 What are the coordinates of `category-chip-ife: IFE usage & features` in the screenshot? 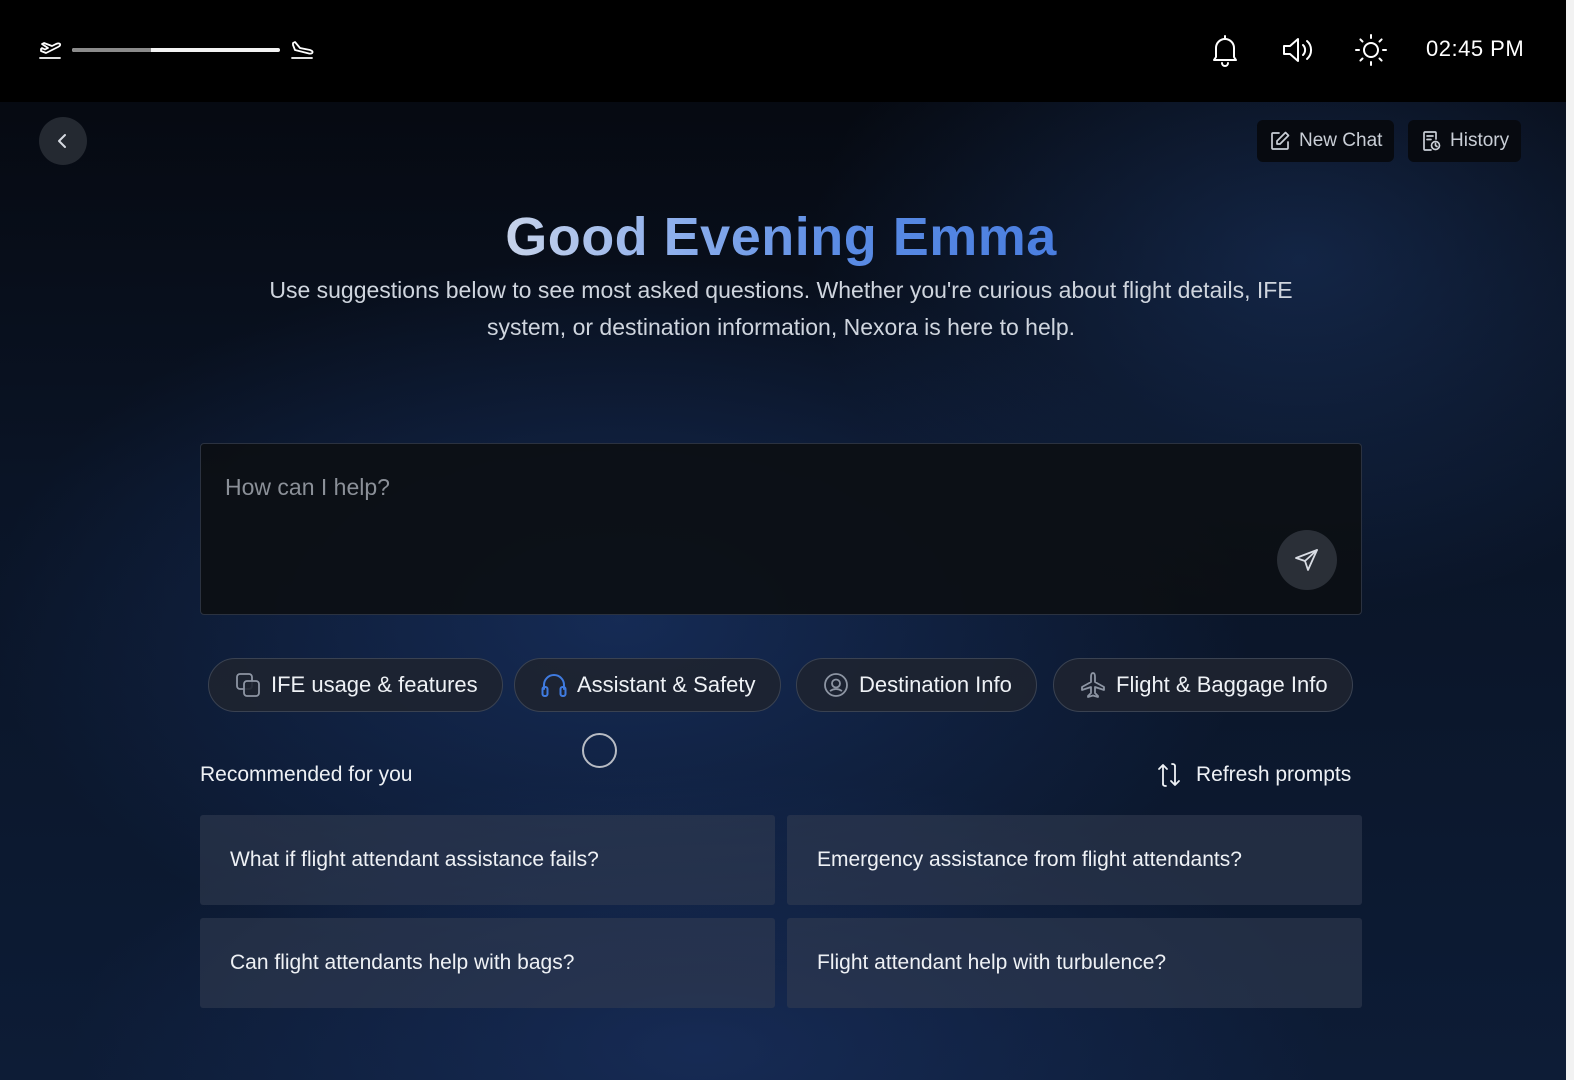 It's located at (355, 685).